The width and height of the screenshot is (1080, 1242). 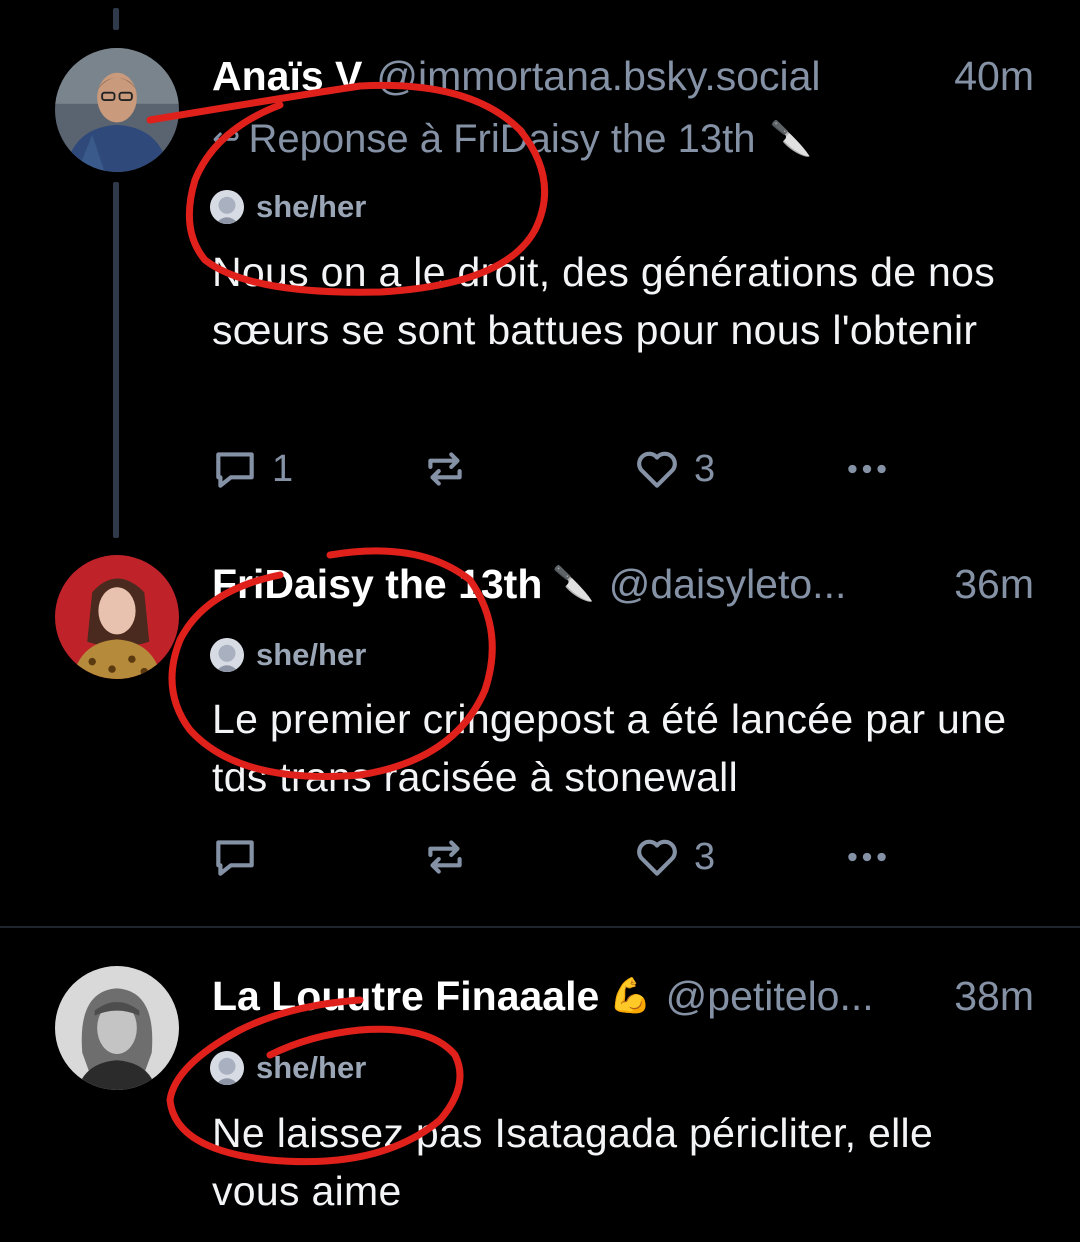 I want to click on thread-line, so click(x=116, y=360).